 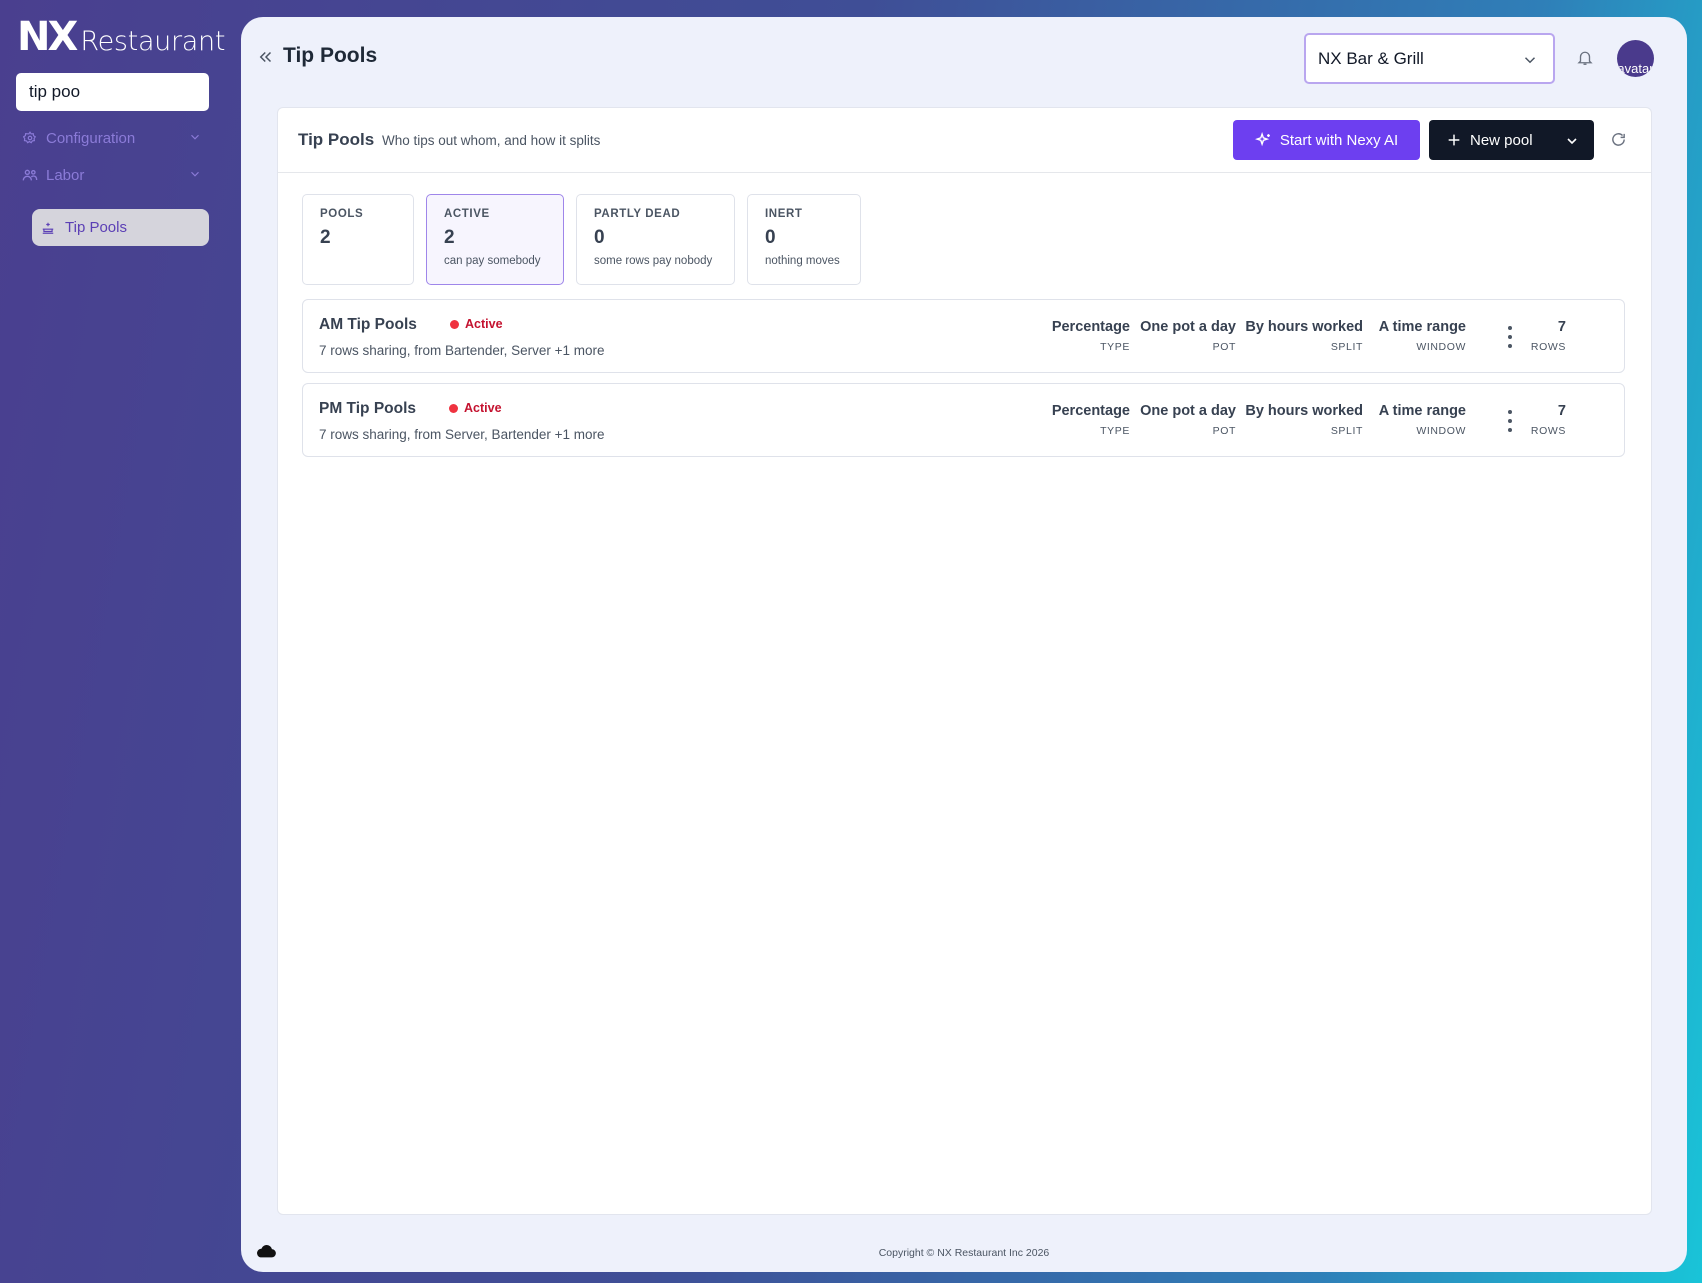 What do you see at coordinates (358, 239) in the screenshot?
I see `stat-tile-pools: POOLS 2` at bounding box center [358, 239].